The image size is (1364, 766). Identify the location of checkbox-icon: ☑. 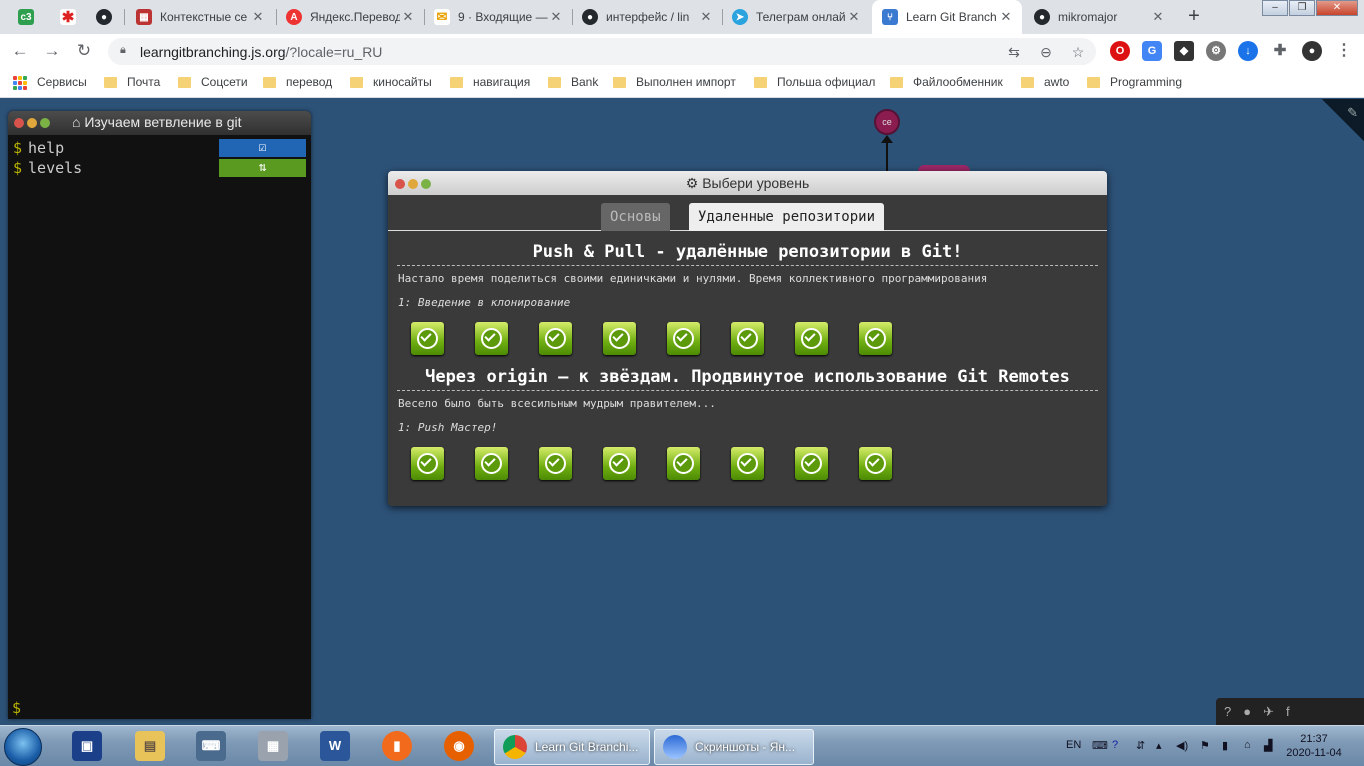
(262, 148).